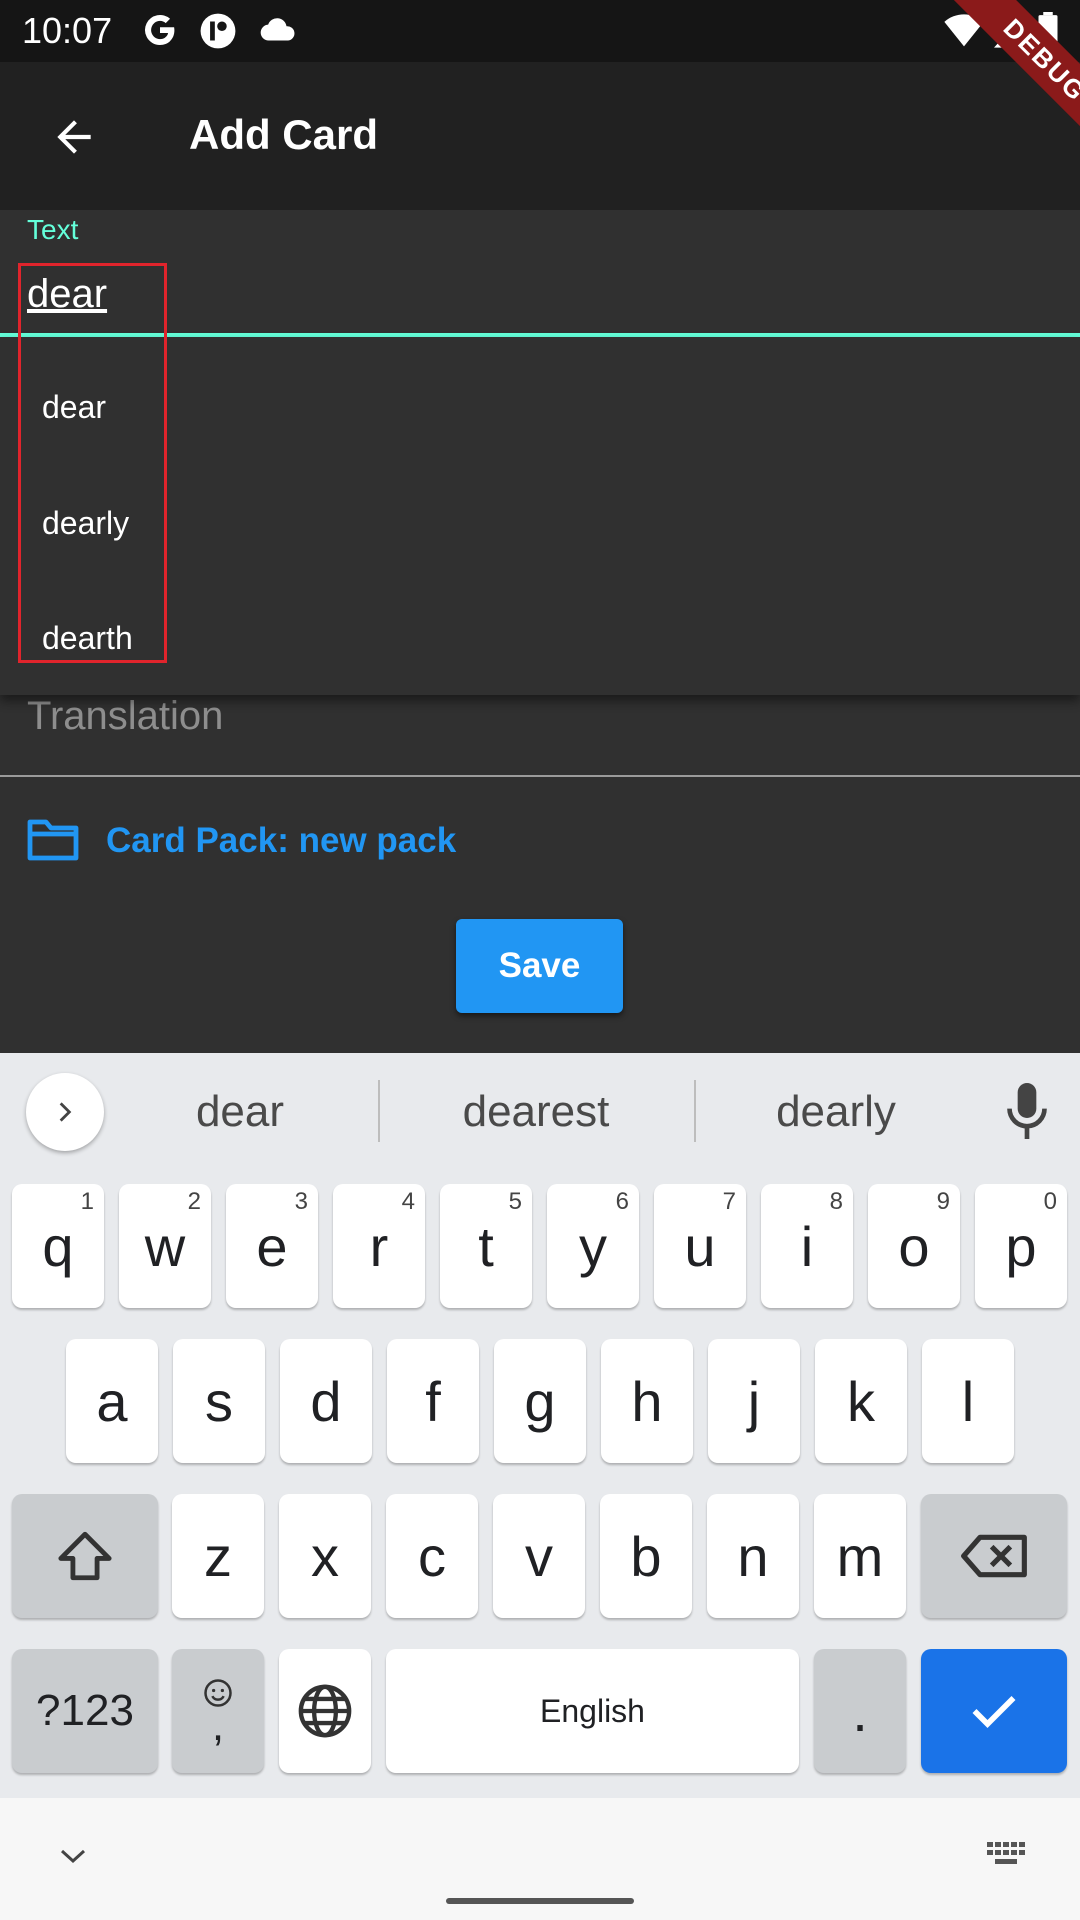 The height and width of the screenshot is (1920, 1080). I want to click on folder-icon, so click(53, 840).